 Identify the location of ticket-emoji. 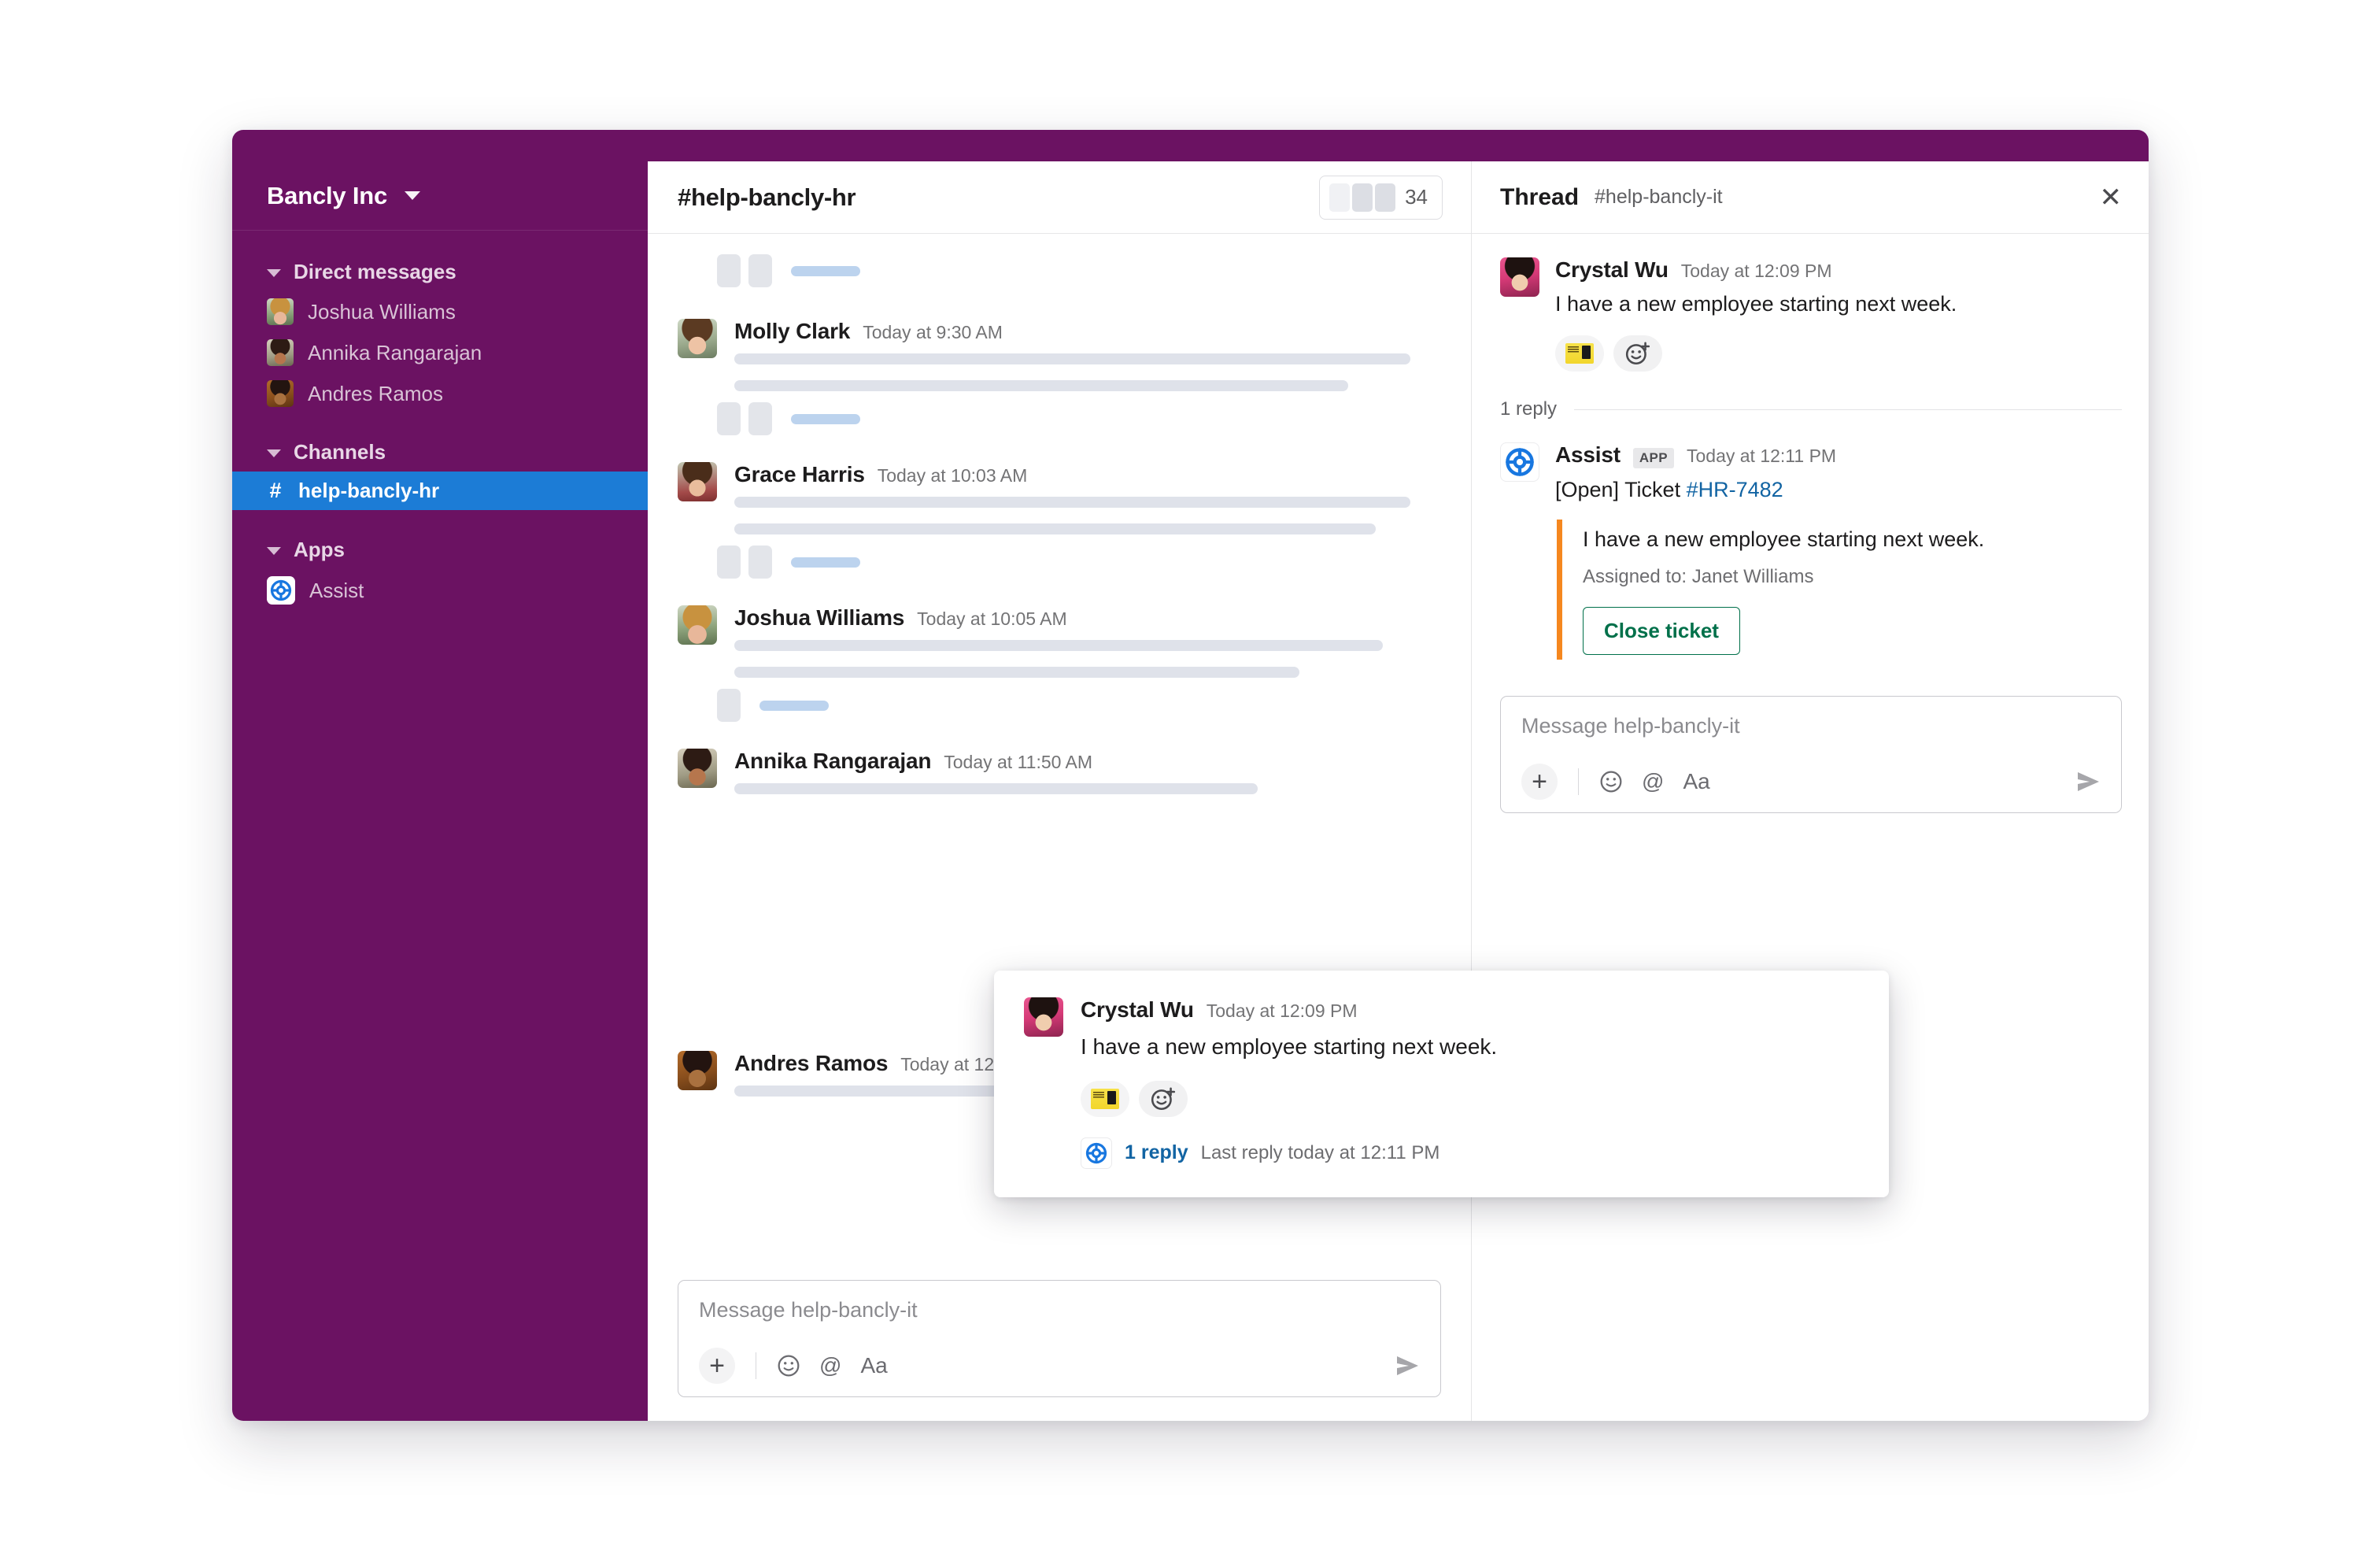
(1579, 353).